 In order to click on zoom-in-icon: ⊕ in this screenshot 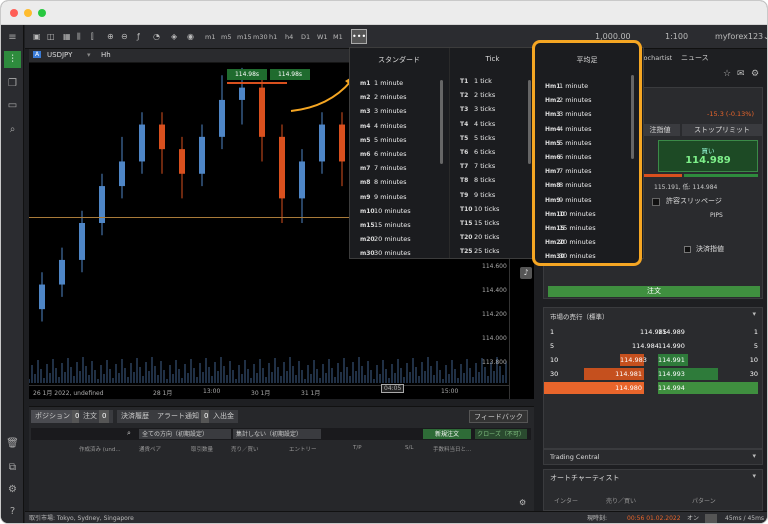, I will do `click(110, 37)`.